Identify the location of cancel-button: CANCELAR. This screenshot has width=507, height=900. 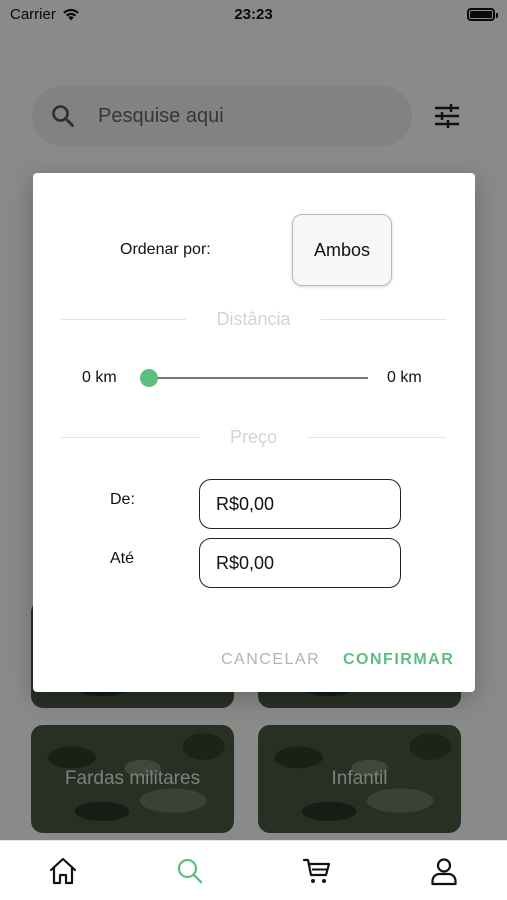
(270, 660).